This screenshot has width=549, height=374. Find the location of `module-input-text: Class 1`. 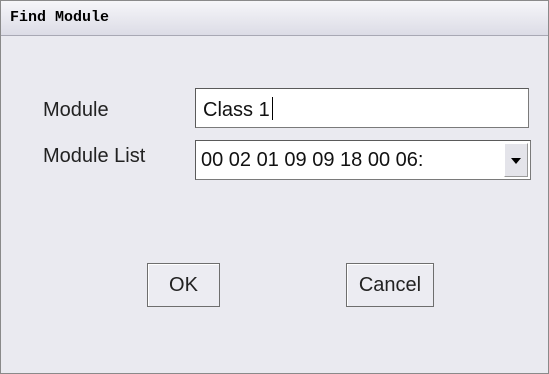

module-input-text: Class 1 is located at coordinates (236, 110).